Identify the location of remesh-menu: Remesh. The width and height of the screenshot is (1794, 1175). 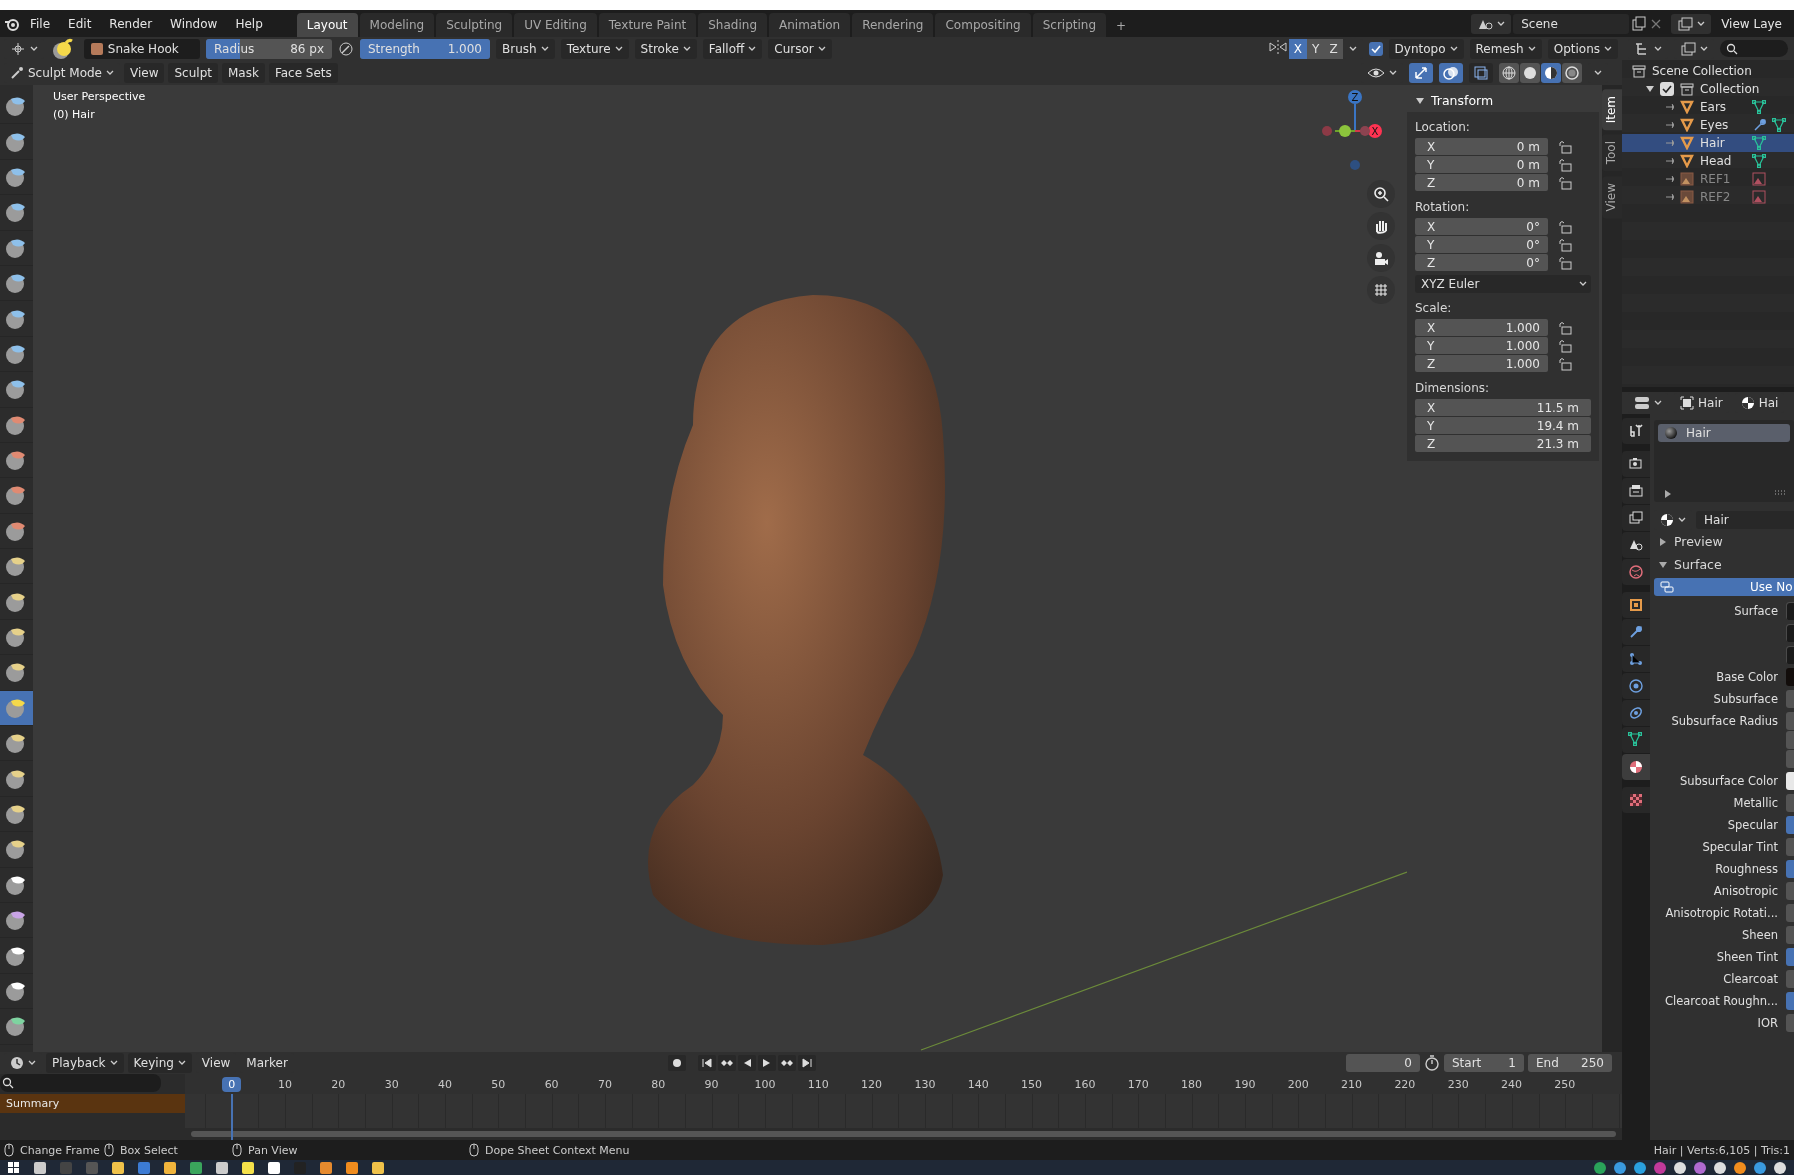
(1505, 48).